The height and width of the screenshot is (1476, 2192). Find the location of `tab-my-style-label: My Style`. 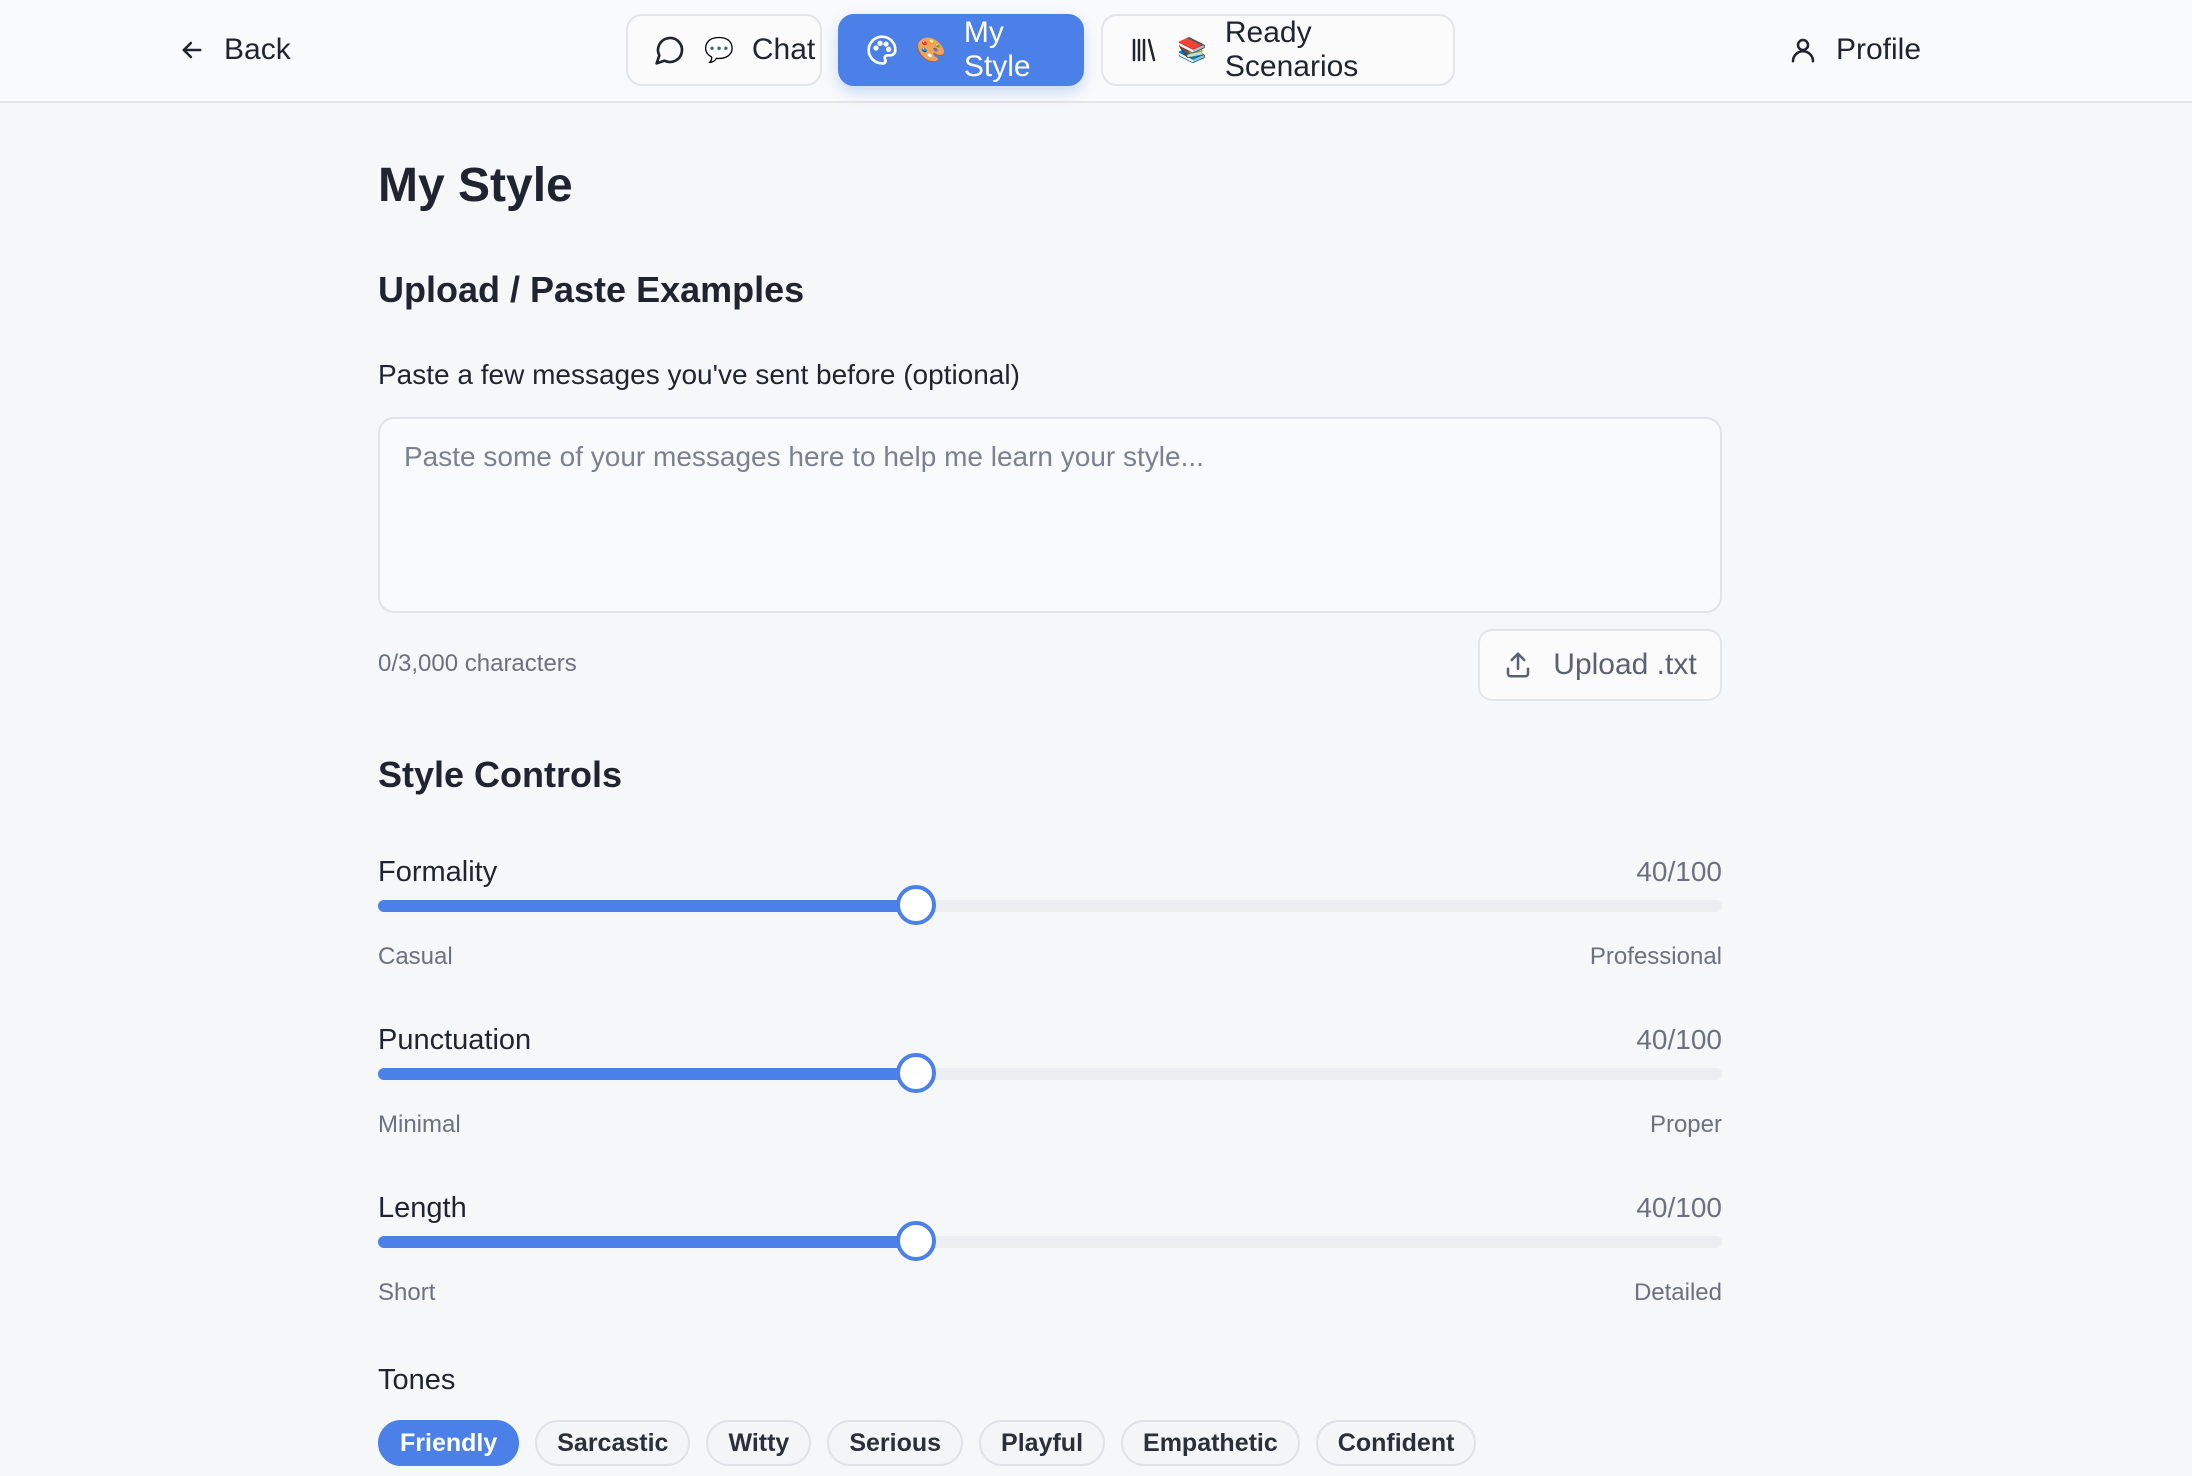

tab-my-style-label: My Style is located at coordinates (997, 49).